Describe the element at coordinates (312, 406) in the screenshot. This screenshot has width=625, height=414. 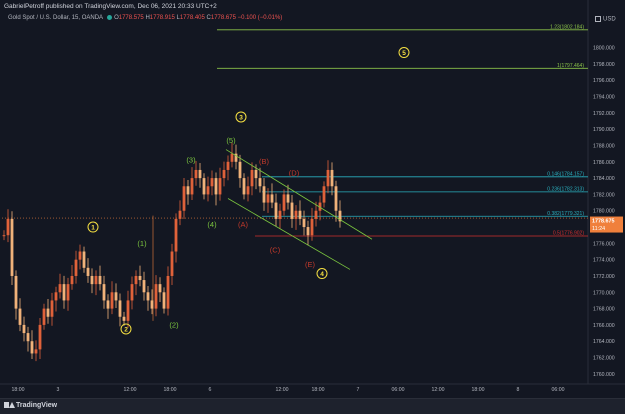
I see `footer-bar: TradingView` at that location.